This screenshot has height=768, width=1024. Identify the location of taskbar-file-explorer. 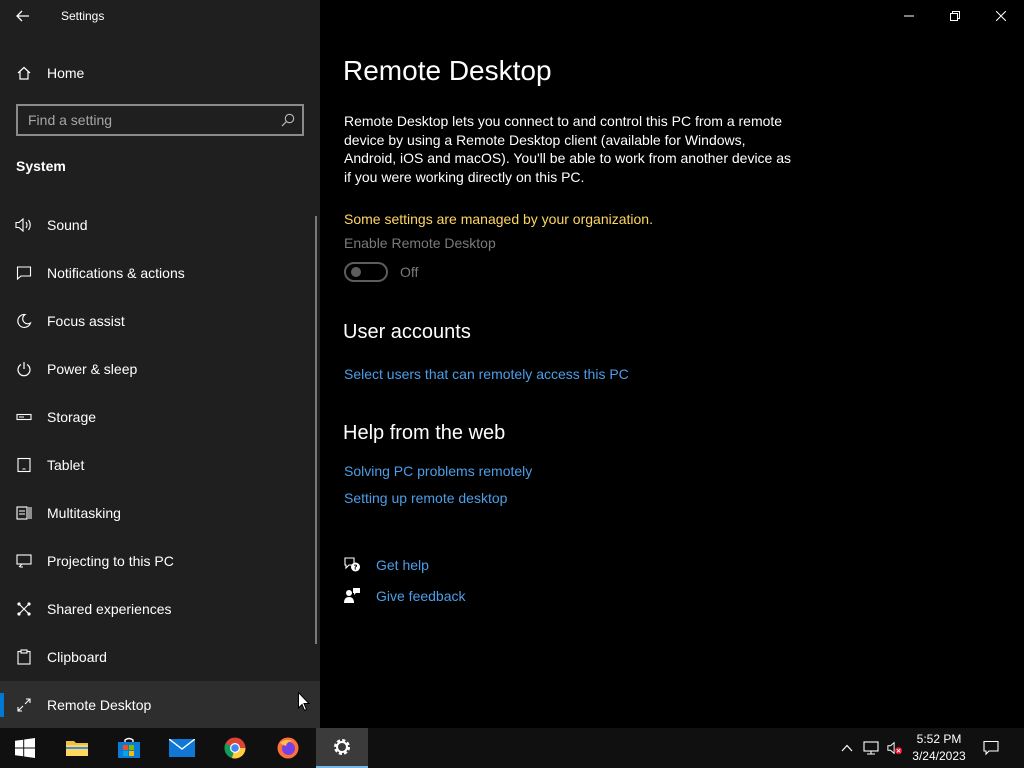
(77, 748).